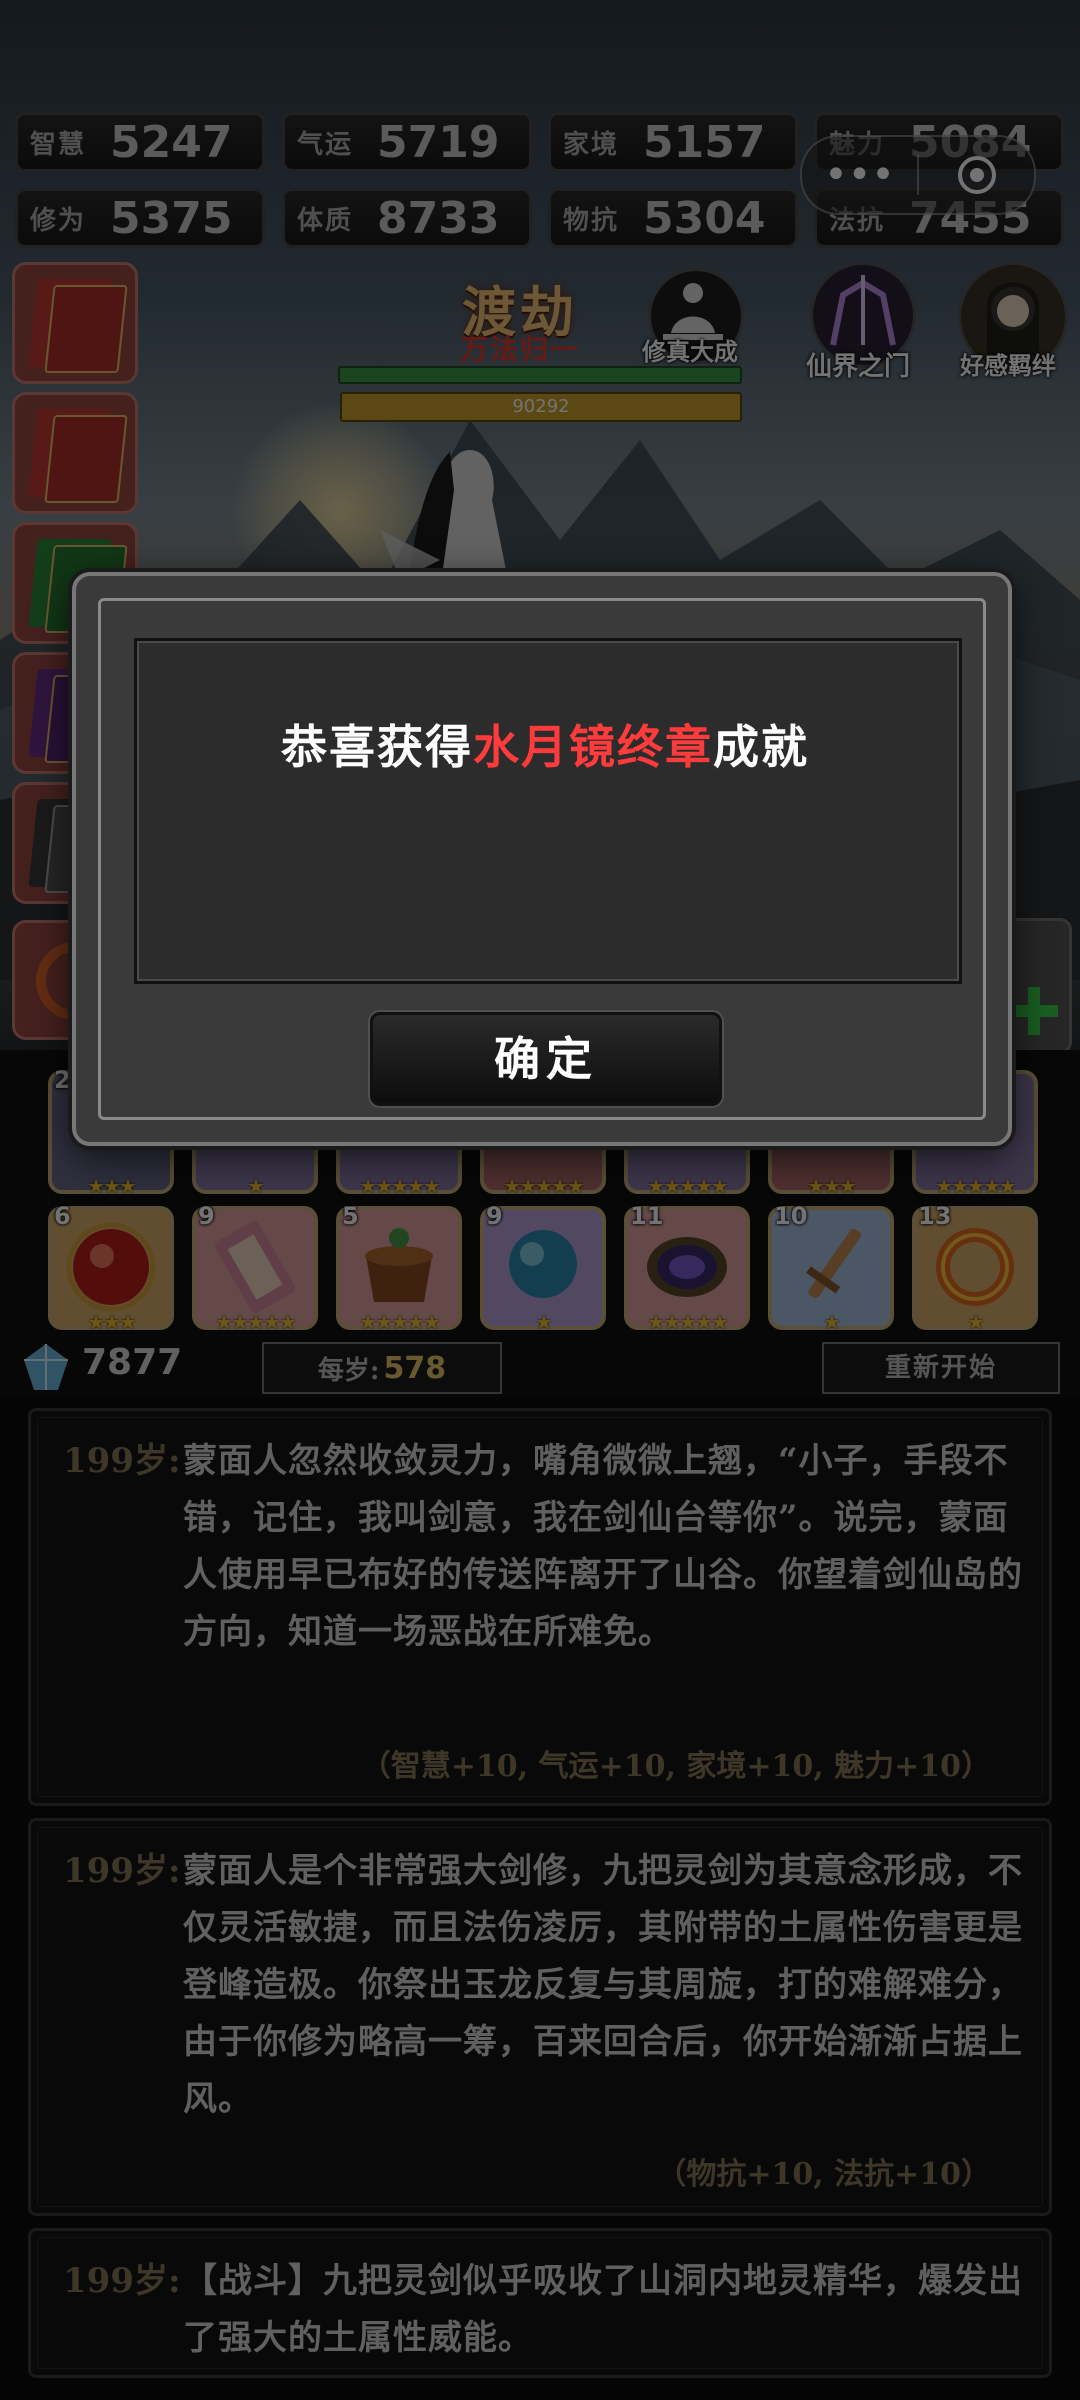  What do you see at coordinates (415, 1368) in the screenshot?
I see `age-value: 578` at bounding box center [415, 1368].